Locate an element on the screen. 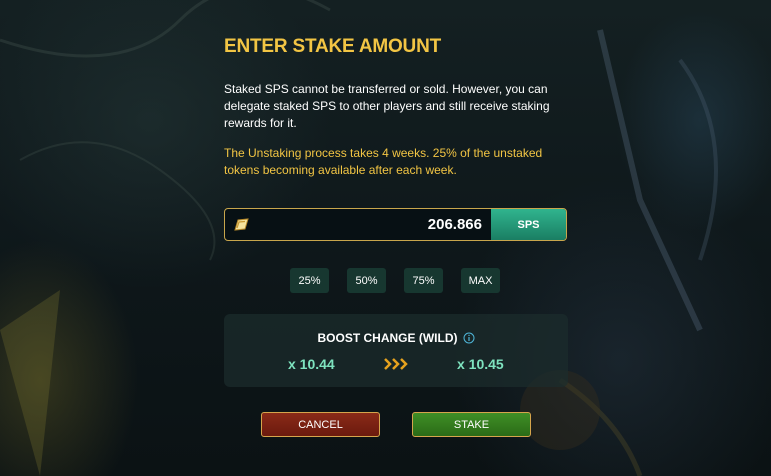  stake-button: STAKE is located at coordinates (471, 424).